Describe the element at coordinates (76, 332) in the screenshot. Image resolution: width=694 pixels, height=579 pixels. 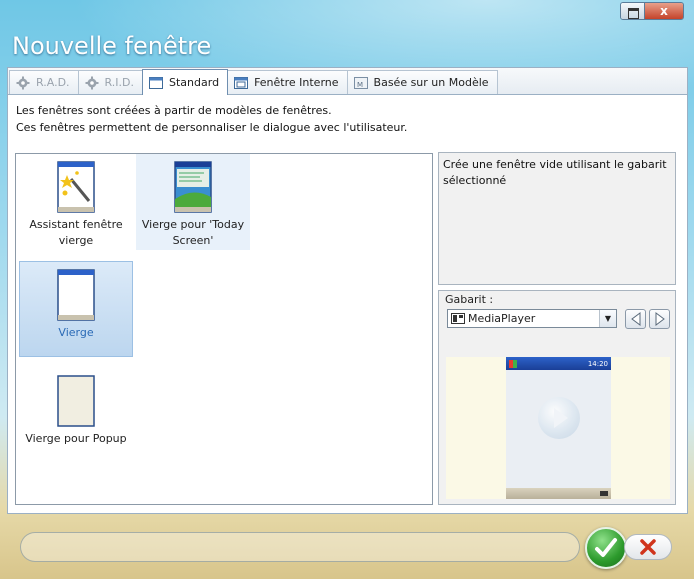
I see `template-label: Vierge` at that location.